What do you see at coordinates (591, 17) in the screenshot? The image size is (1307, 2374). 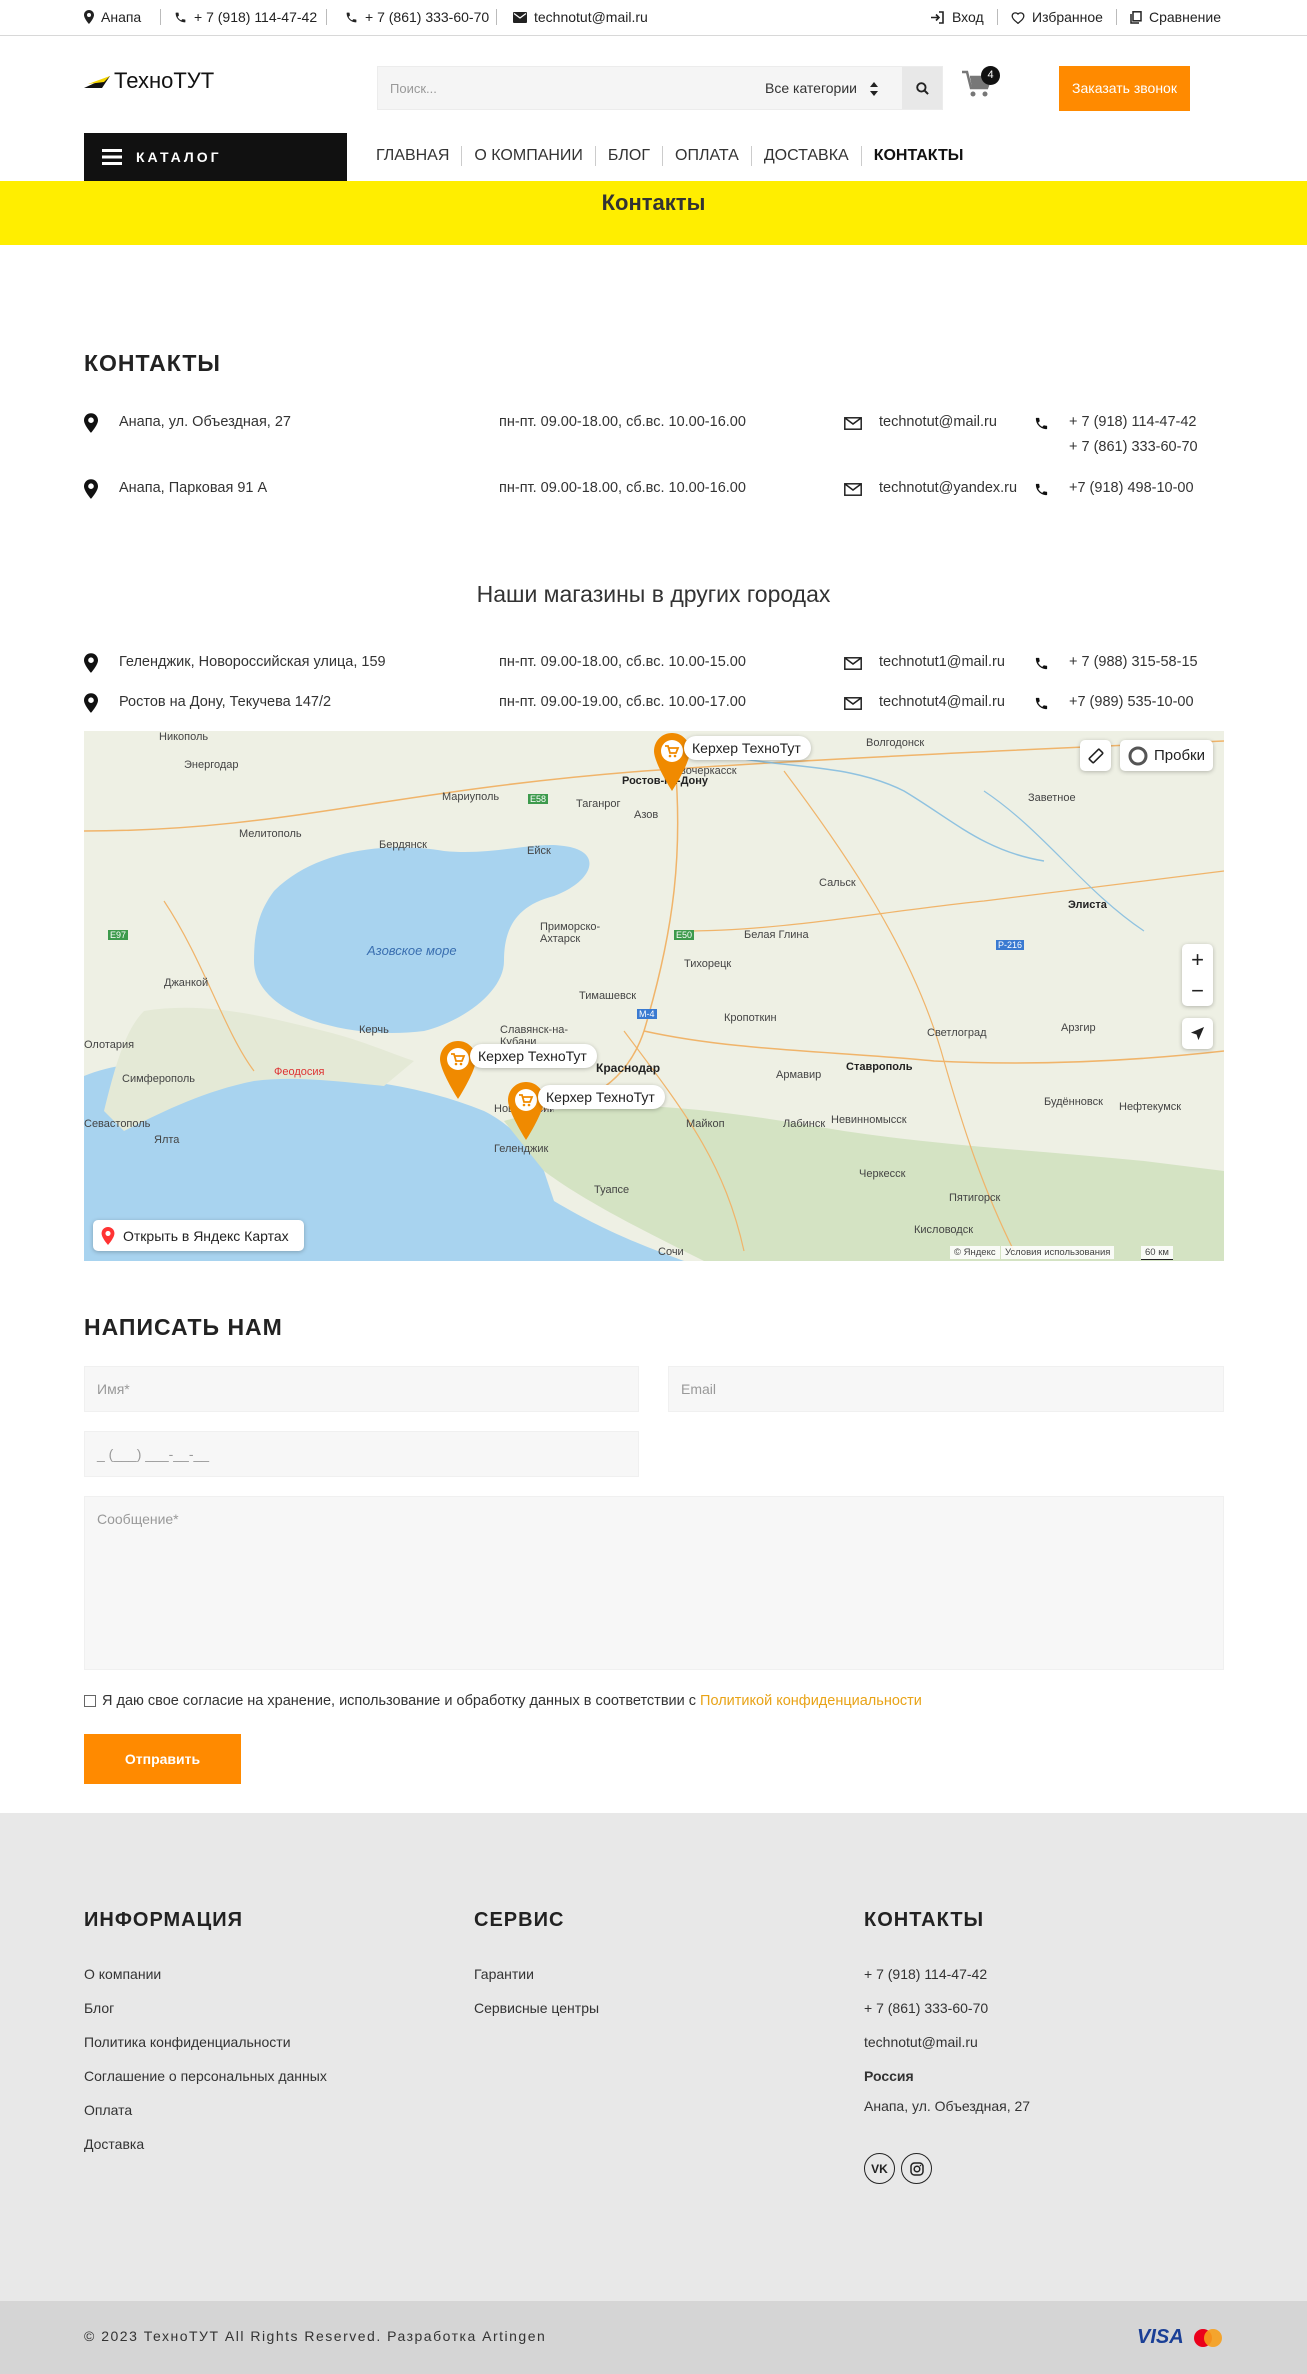 I see `topbar-email-text: technotut@mail.ru` at bounding box center [591, 17].